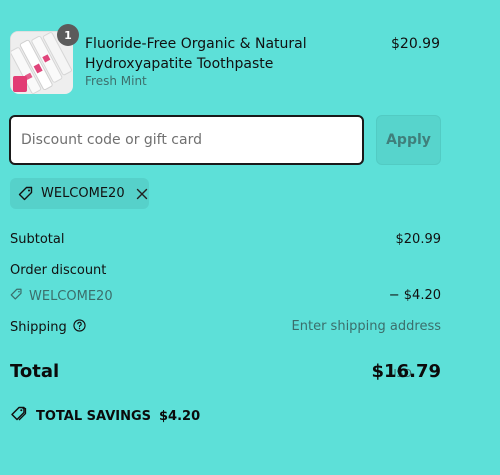 This screenshot has width=500, height=475. Describe the element at coordinates (180, 416) in the screenshot. I see `savings-value: $4.20` at that location.